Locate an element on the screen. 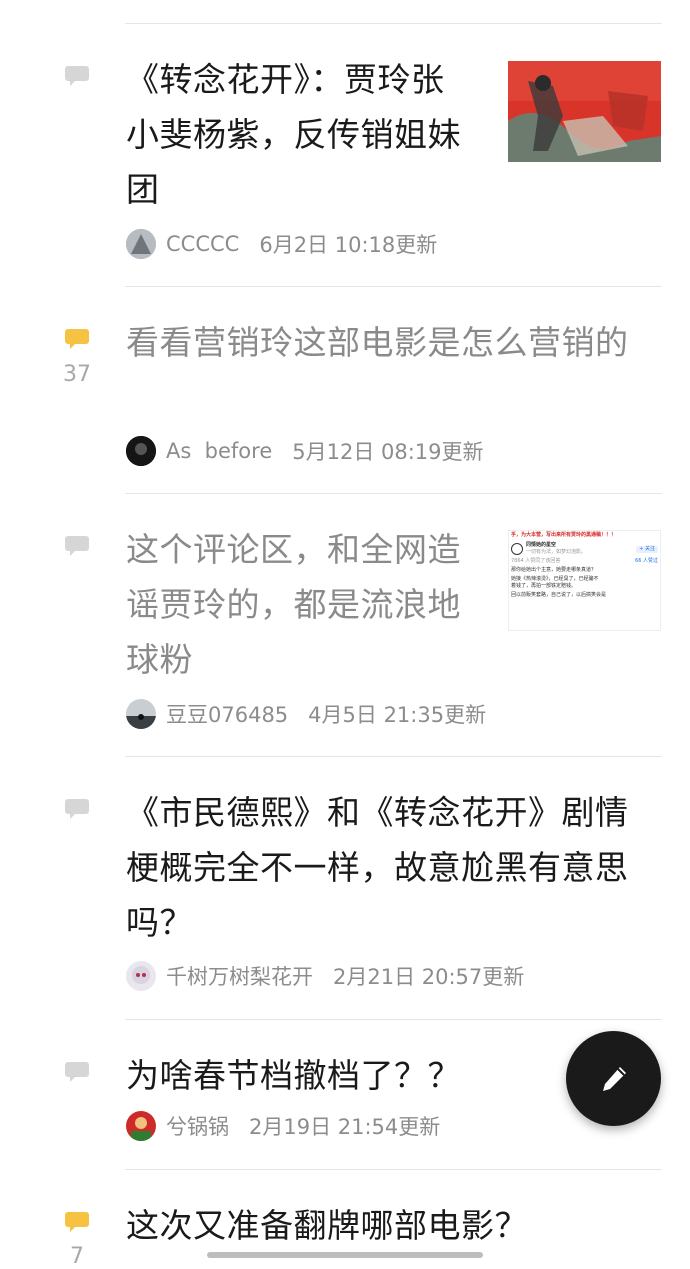 Image resolution: width=690 pixels, height=1269 pixels. post-title: 《市民德熙》和《转念花开》剧情梗概完全不一样，故意尬黑有意思吗？ is located at coordinates (388, 867).